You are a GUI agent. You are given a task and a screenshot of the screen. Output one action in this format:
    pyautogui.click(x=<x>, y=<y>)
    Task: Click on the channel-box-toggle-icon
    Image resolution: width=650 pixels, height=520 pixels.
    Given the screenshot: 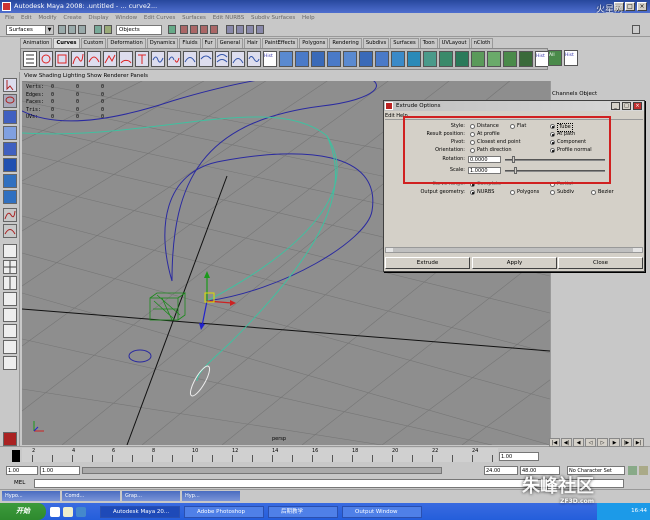 What is the action you would take?
    pyautogui.click(x=636, y=29)
    